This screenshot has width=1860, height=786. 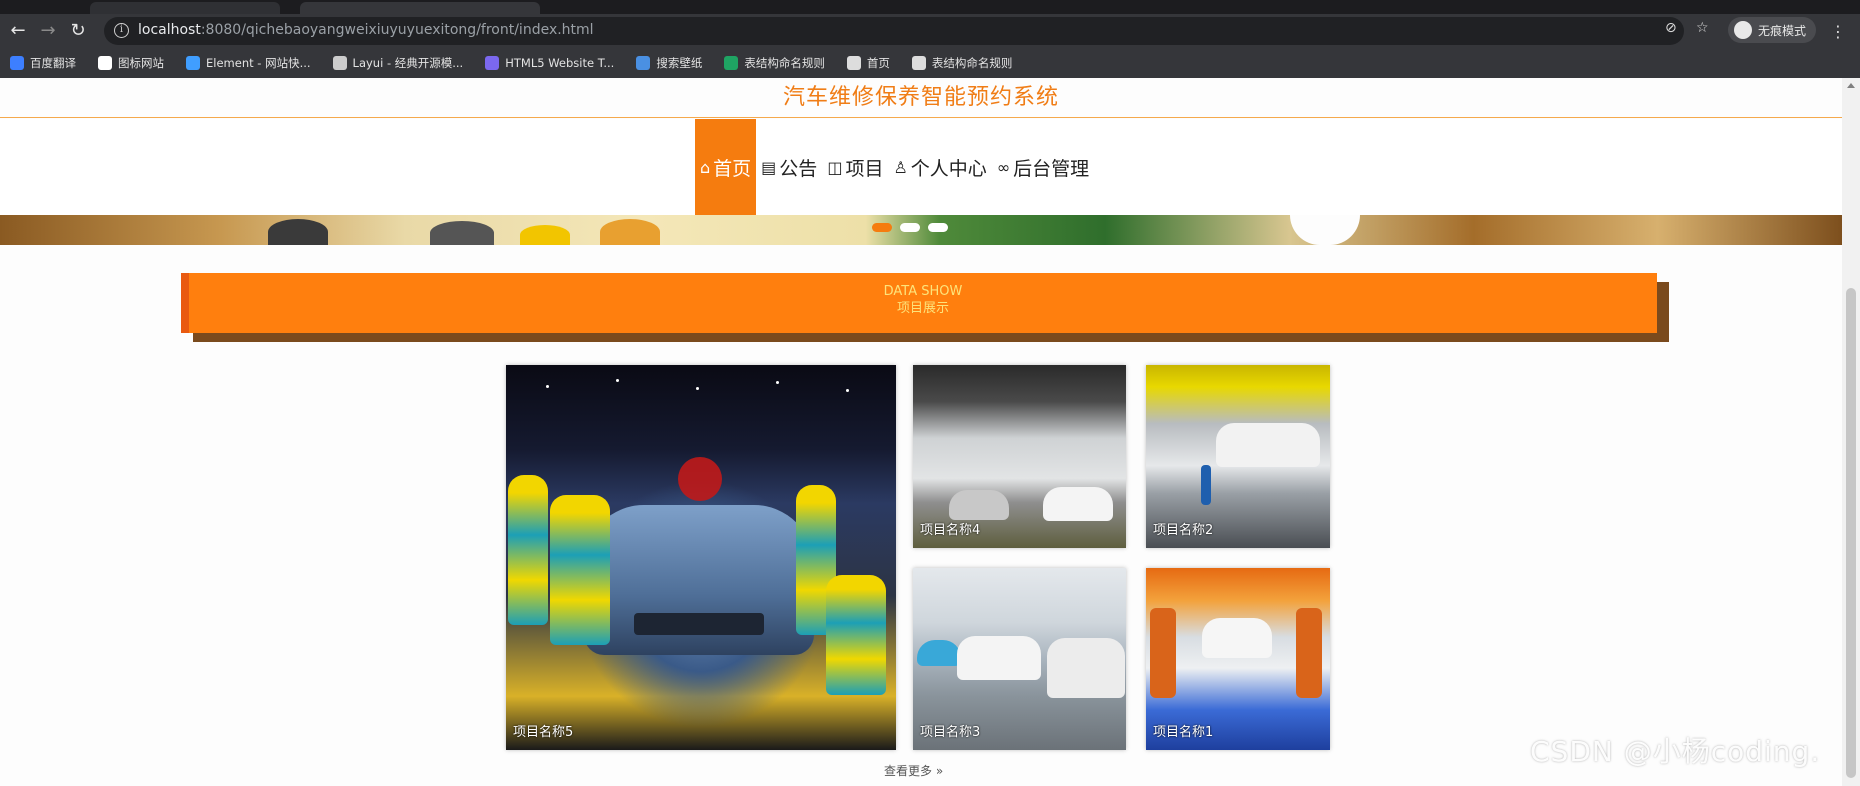 What do you see at coordinates (185, 8) in the screenshot?
I see `browser-tab` at bounding box center [185, 8].